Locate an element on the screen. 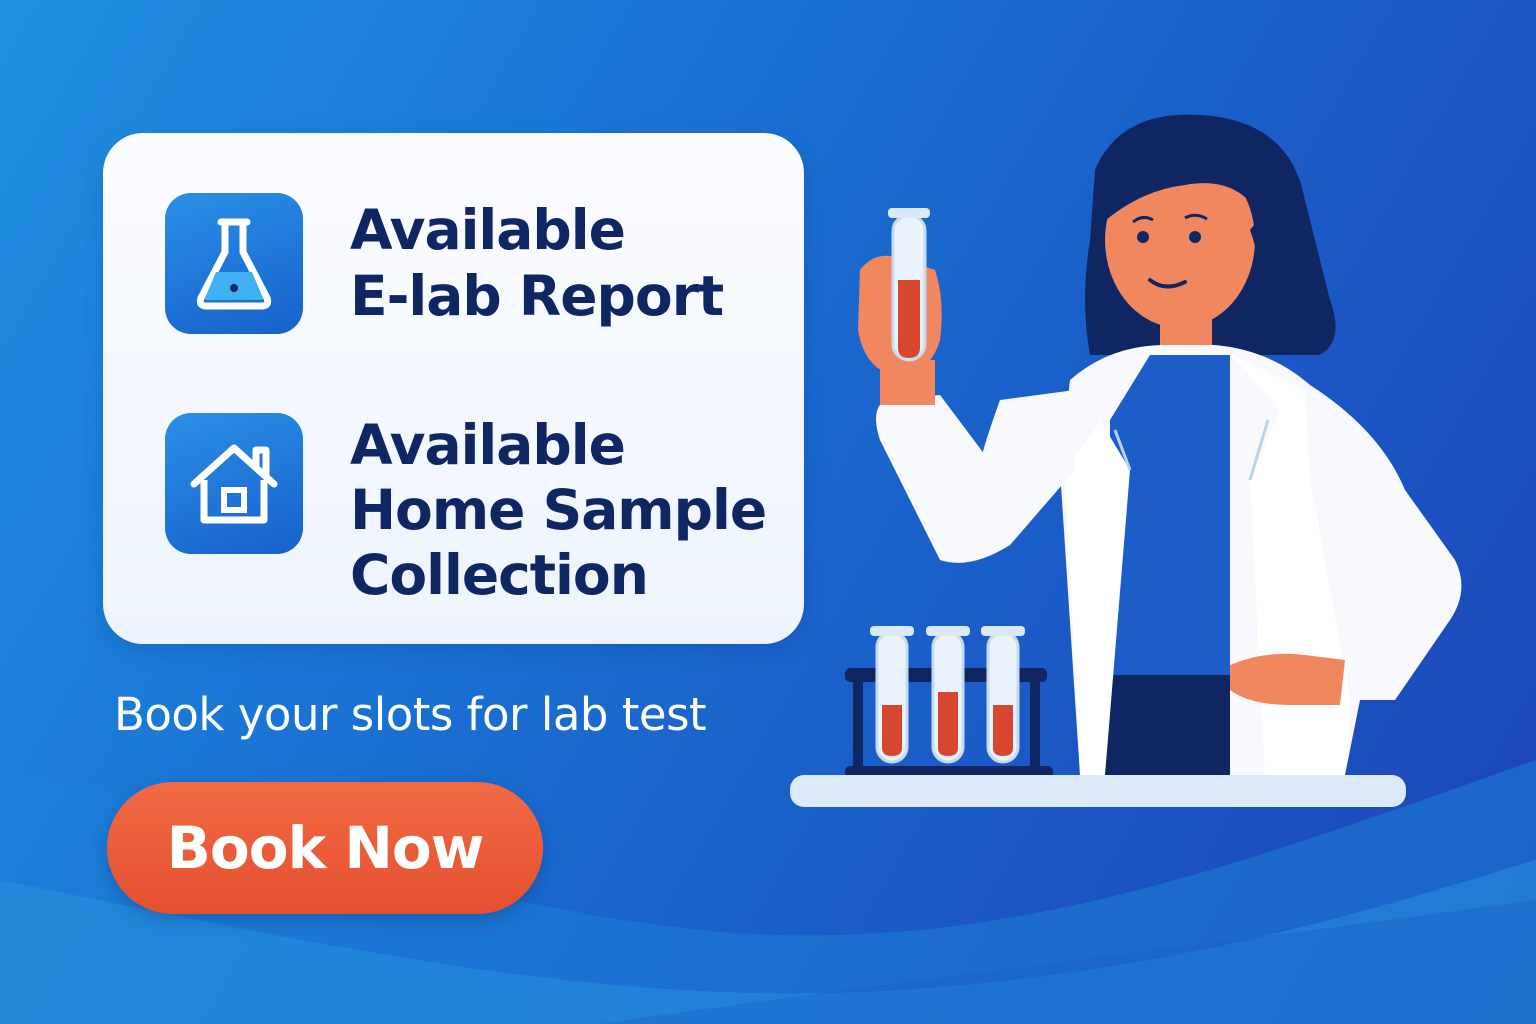 This screenshot has height=1024, width=1536. flask-icon is located at coordinates (234, 263).